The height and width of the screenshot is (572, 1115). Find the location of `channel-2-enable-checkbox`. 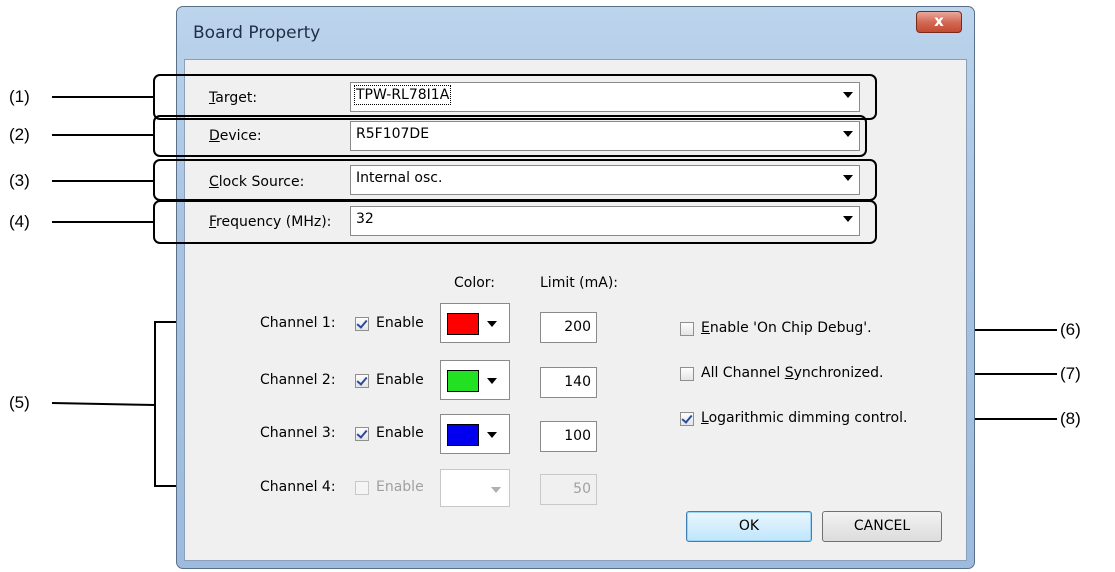

channel-2-enable-checkbox is located at coordinates (362, 381).